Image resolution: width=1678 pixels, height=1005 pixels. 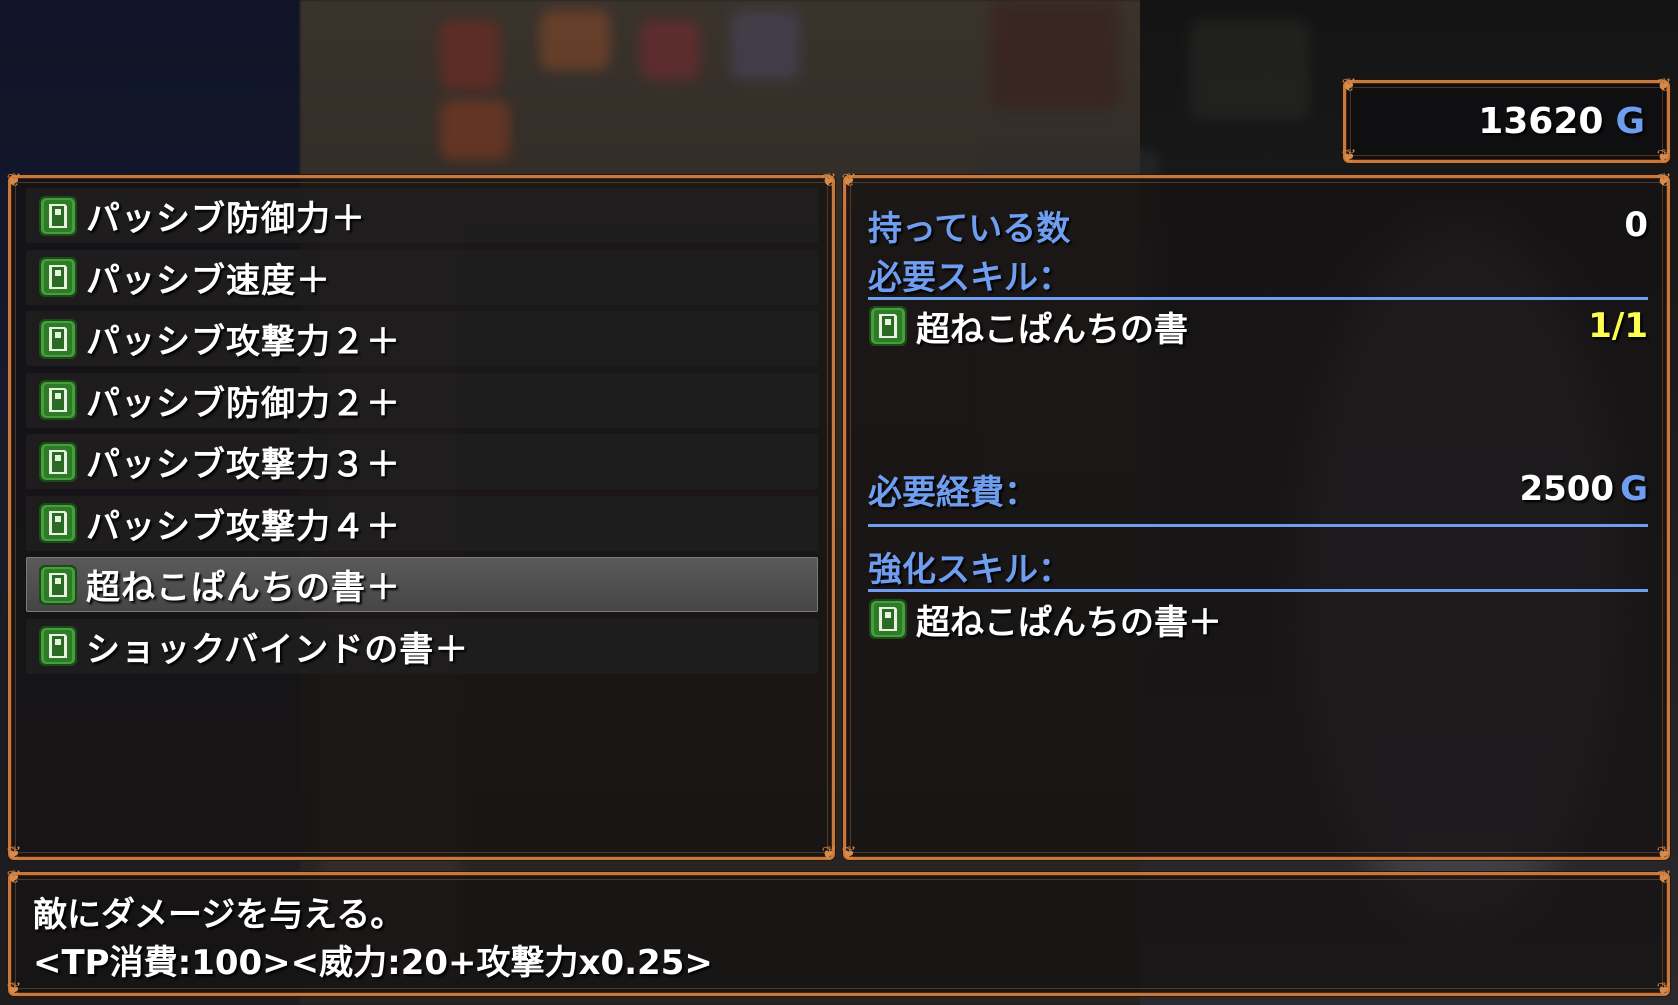 I want to click on owned-count-value: 0, so click(x=1636, y=225).